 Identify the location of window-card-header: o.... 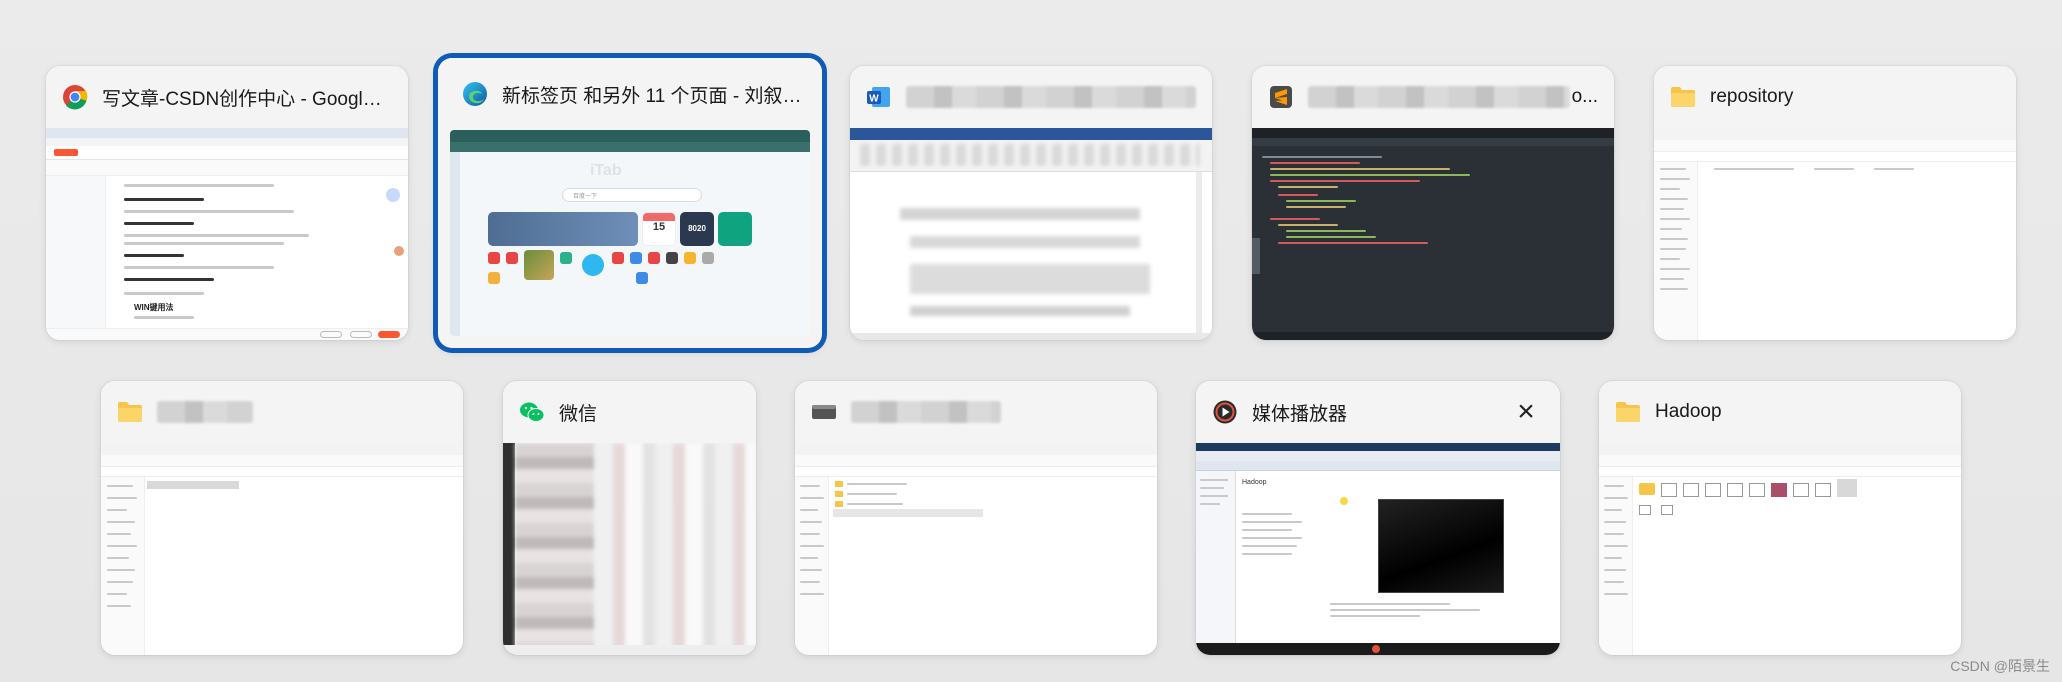
(1433, 97).